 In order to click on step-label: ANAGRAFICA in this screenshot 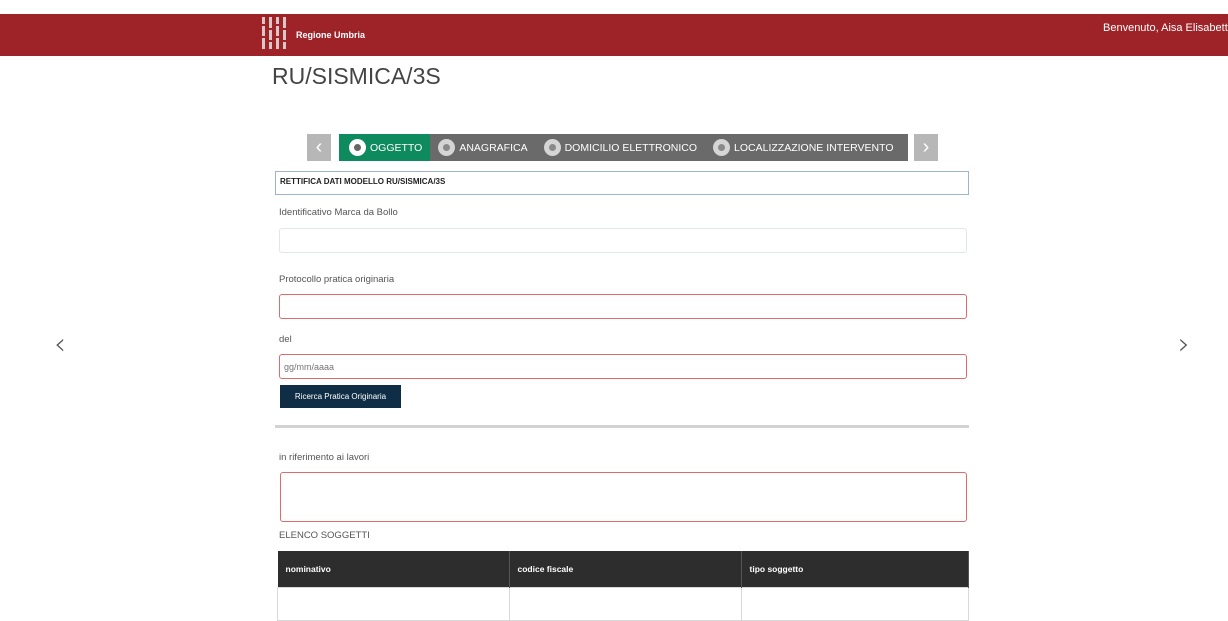, I will do `click(493, 147)`.